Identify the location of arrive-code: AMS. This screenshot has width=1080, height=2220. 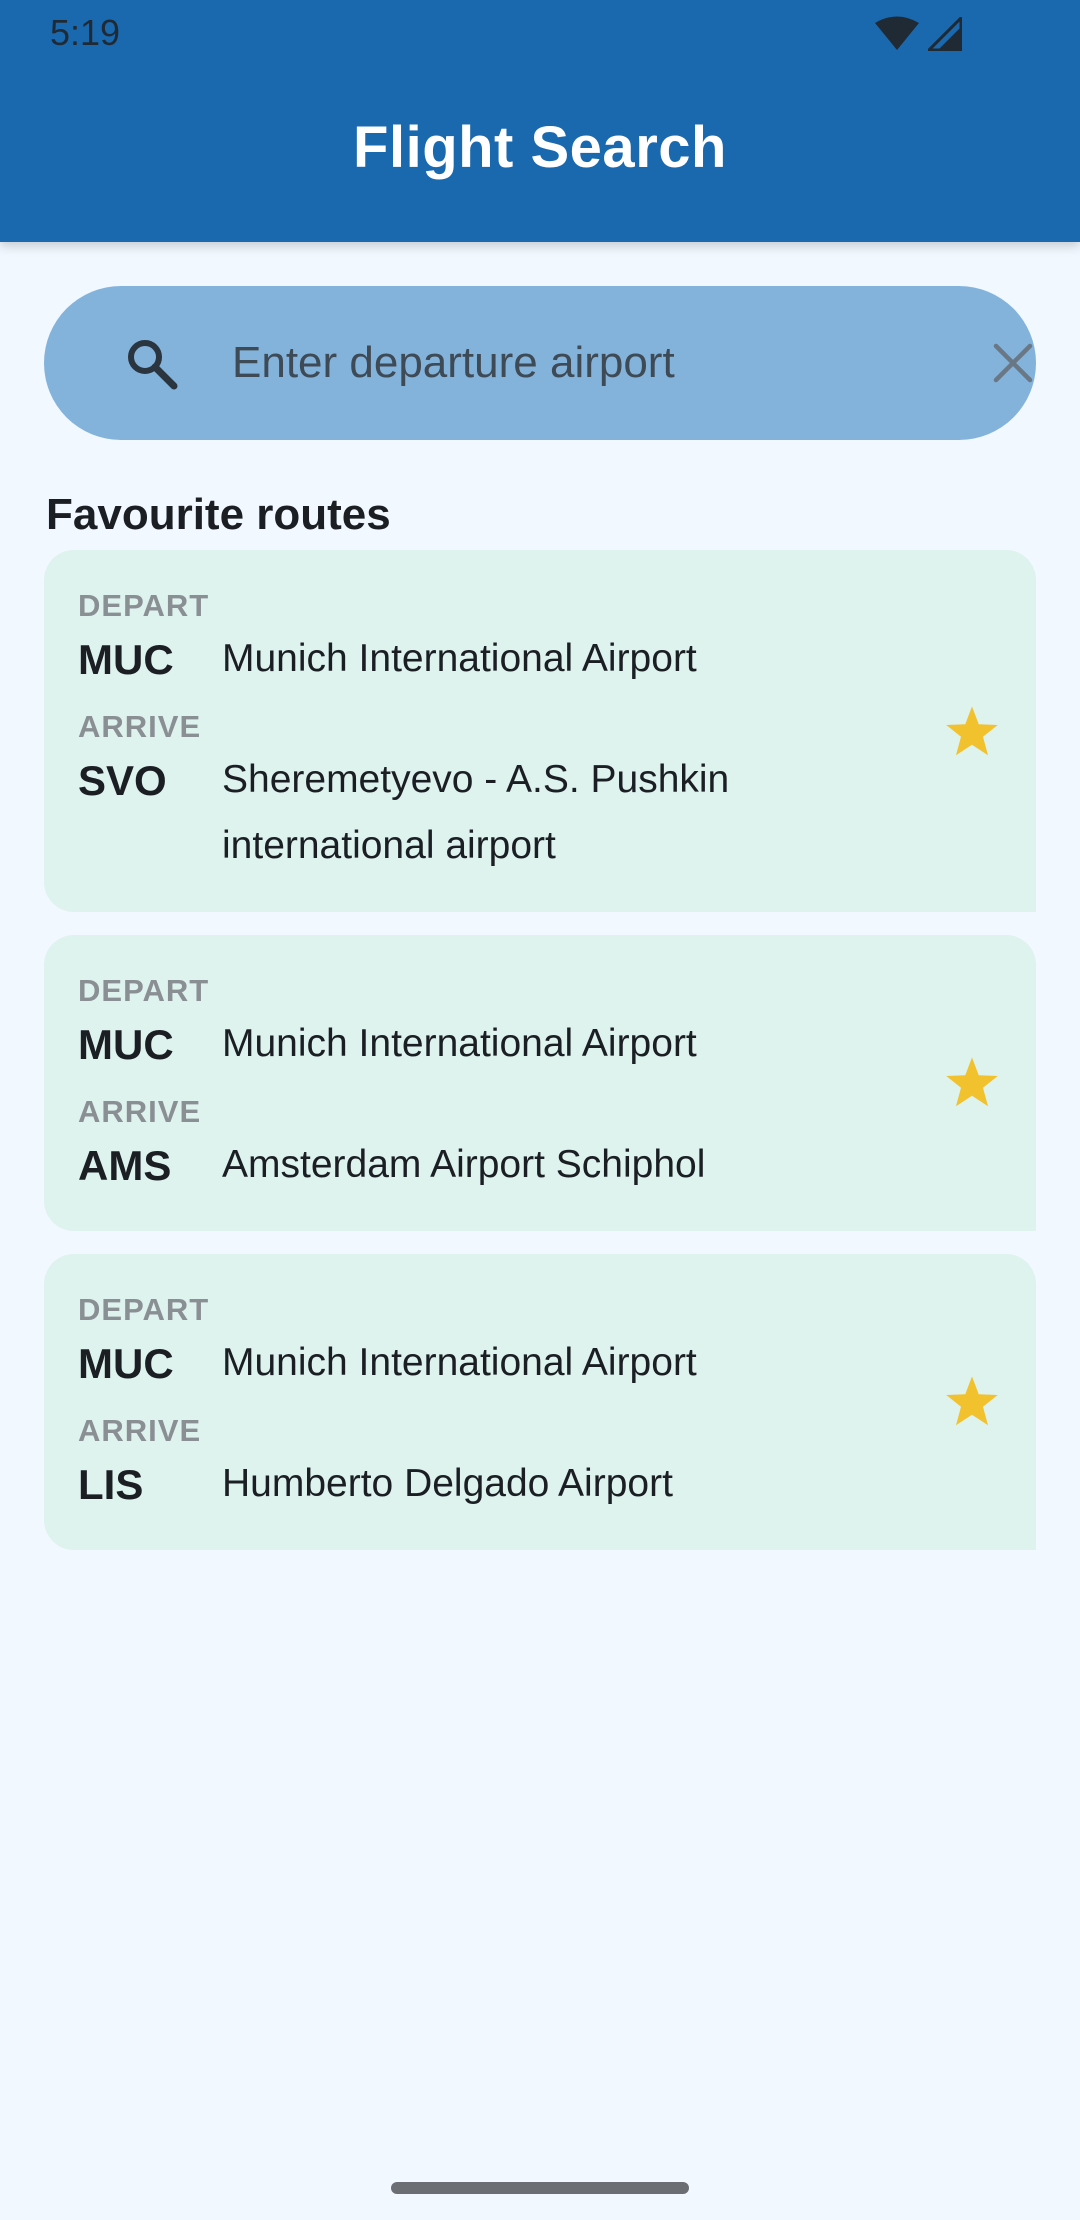
(125, 1165).